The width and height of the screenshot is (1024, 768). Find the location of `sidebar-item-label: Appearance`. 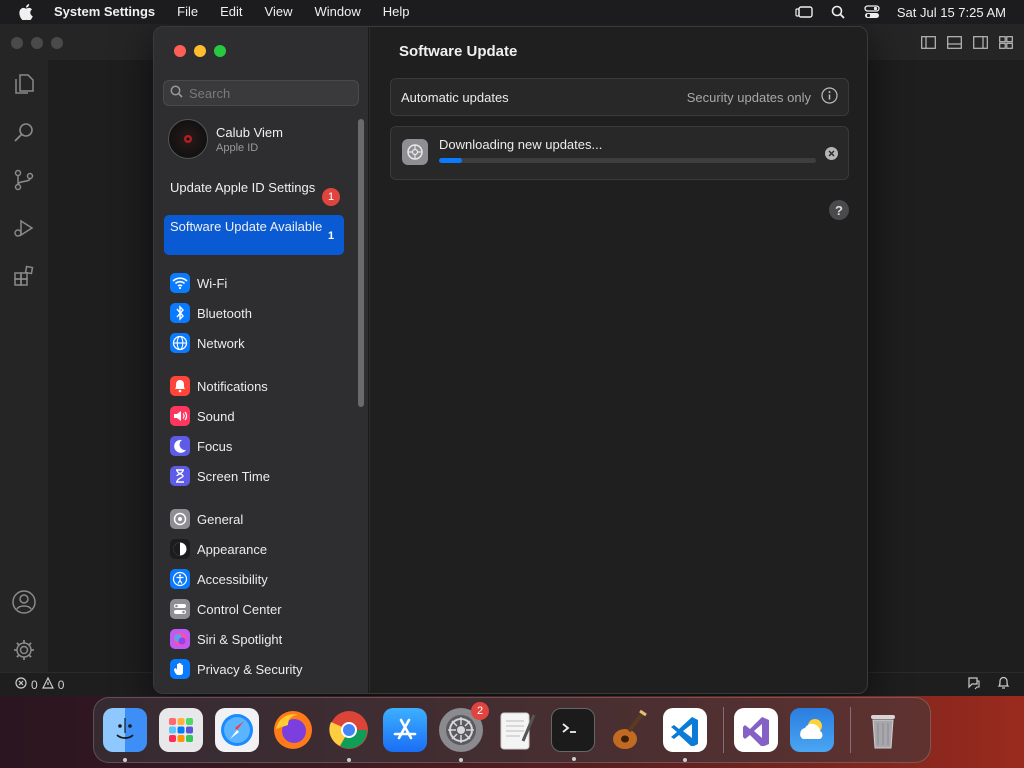

sidebar-item-label: Appearance is located at coordinates (232, 549).